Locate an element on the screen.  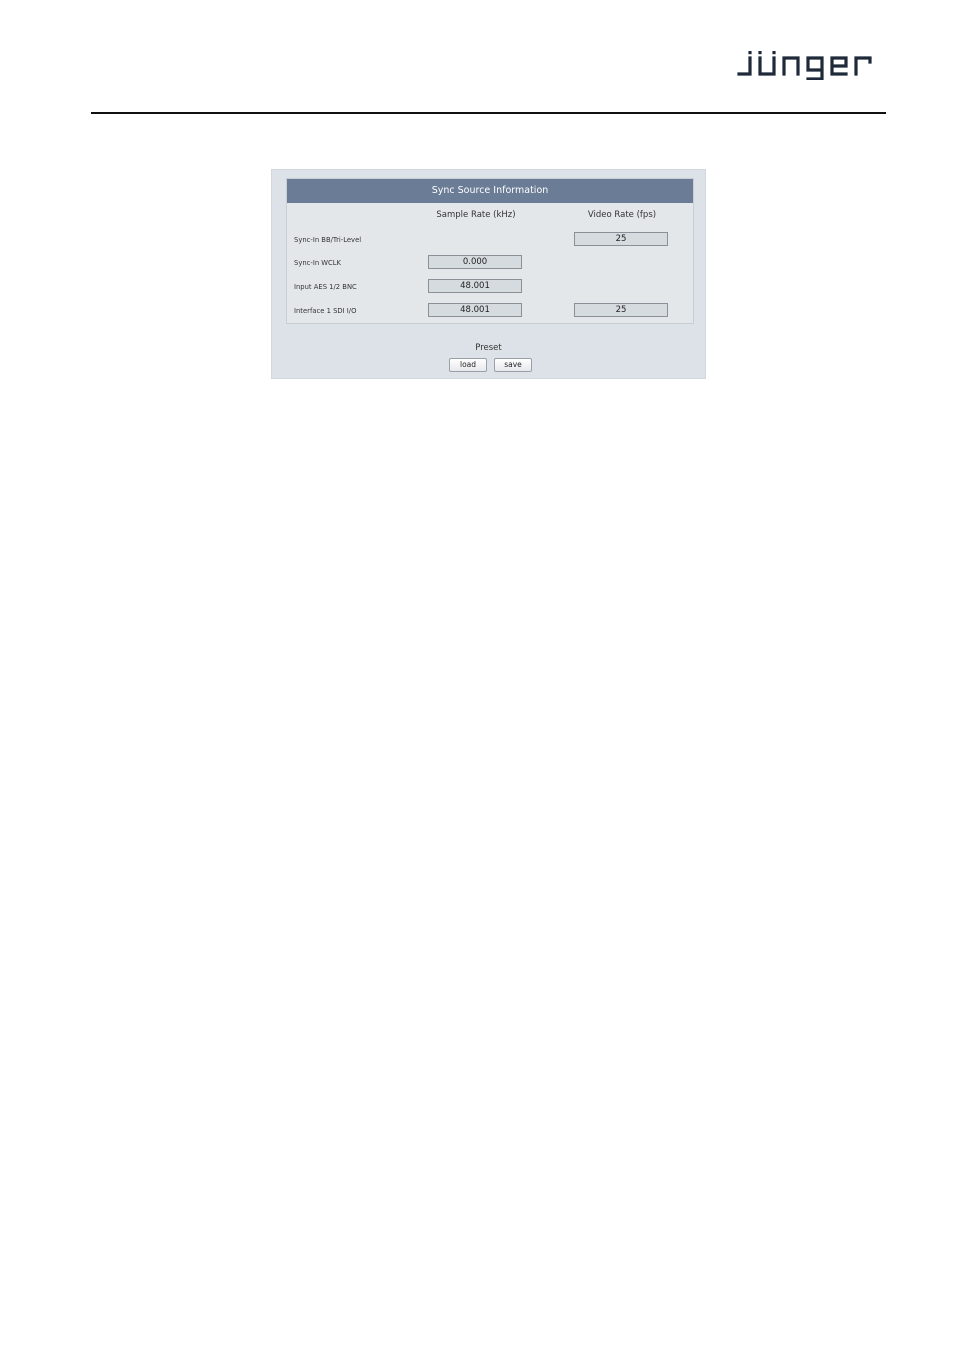
interface-sdi-video-rate-field: 25 is located at coordinates (621, 310).